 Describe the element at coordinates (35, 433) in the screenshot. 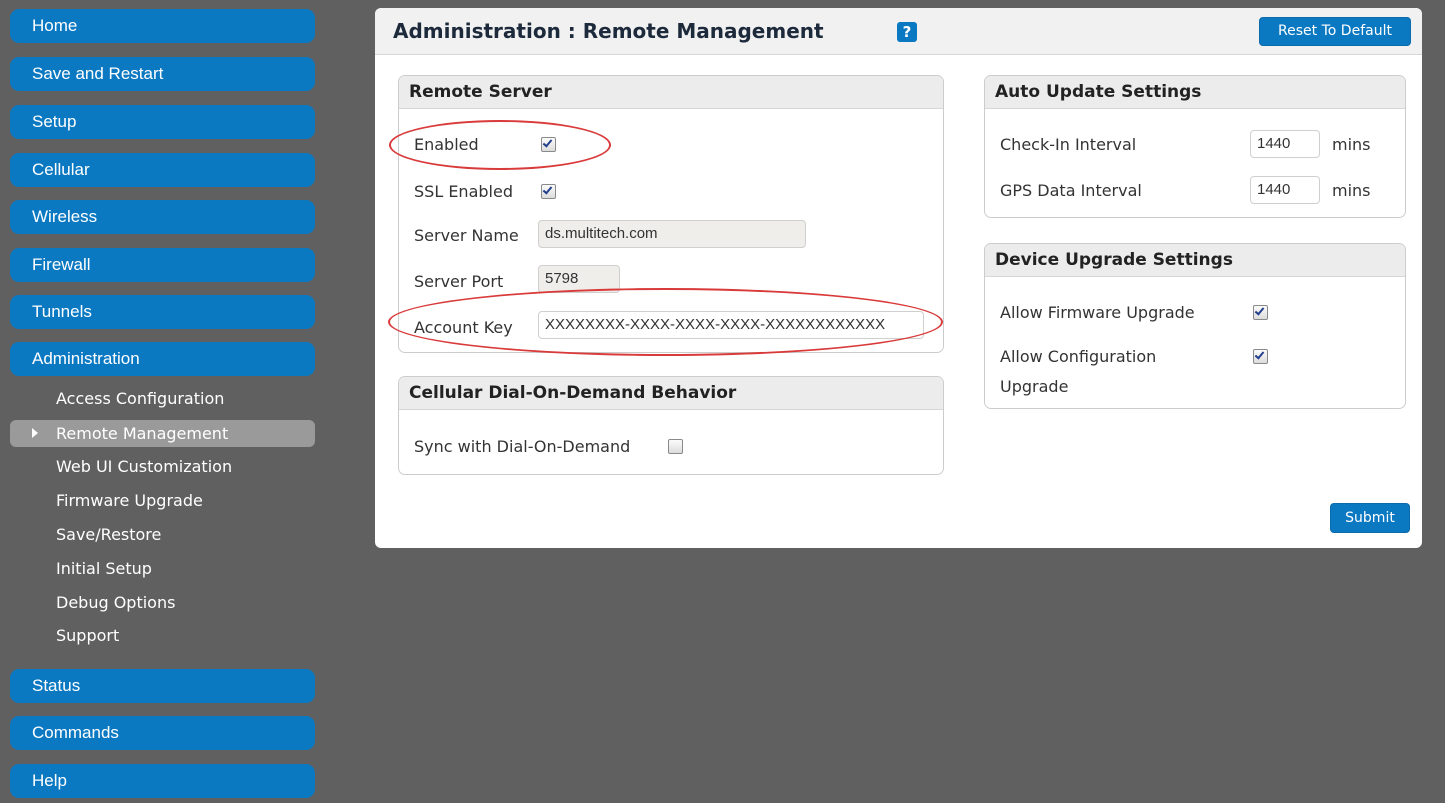

I see `arrow-right-icon` at that location.